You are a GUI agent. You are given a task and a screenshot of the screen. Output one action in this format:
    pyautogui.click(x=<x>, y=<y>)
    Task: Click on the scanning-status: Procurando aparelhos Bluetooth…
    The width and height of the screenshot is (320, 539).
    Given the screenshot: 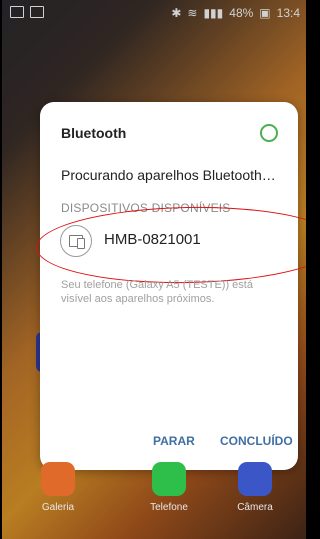 What is the action you would take?
    pyautogui.click(x=168, y=175)
    